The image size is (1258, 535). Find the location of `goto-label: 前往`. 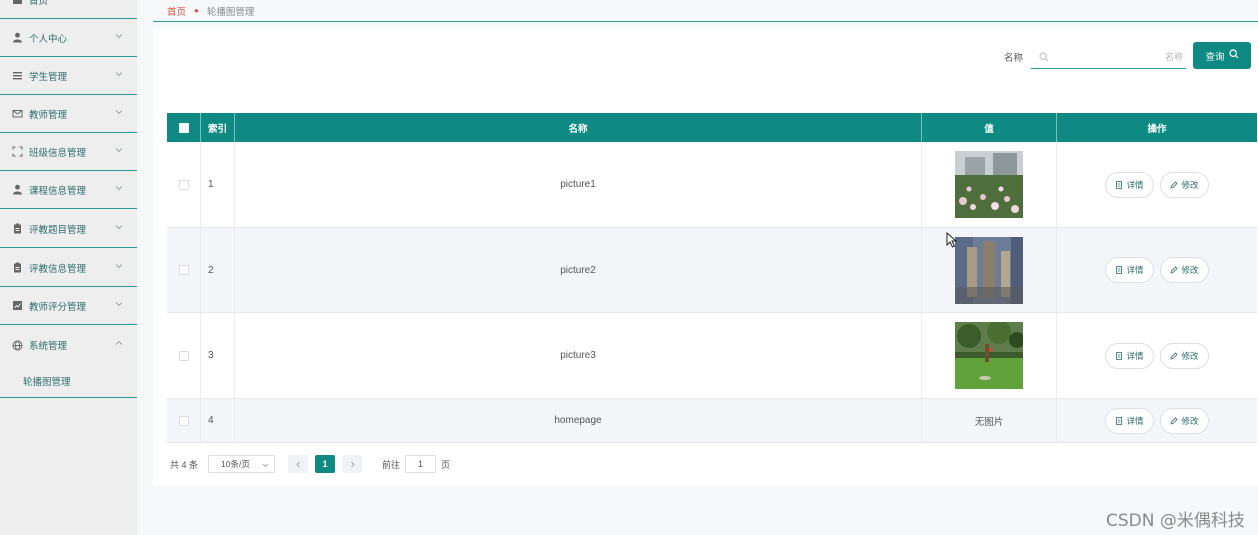

goto-label: 前往 is located at coordinates (391, 464).